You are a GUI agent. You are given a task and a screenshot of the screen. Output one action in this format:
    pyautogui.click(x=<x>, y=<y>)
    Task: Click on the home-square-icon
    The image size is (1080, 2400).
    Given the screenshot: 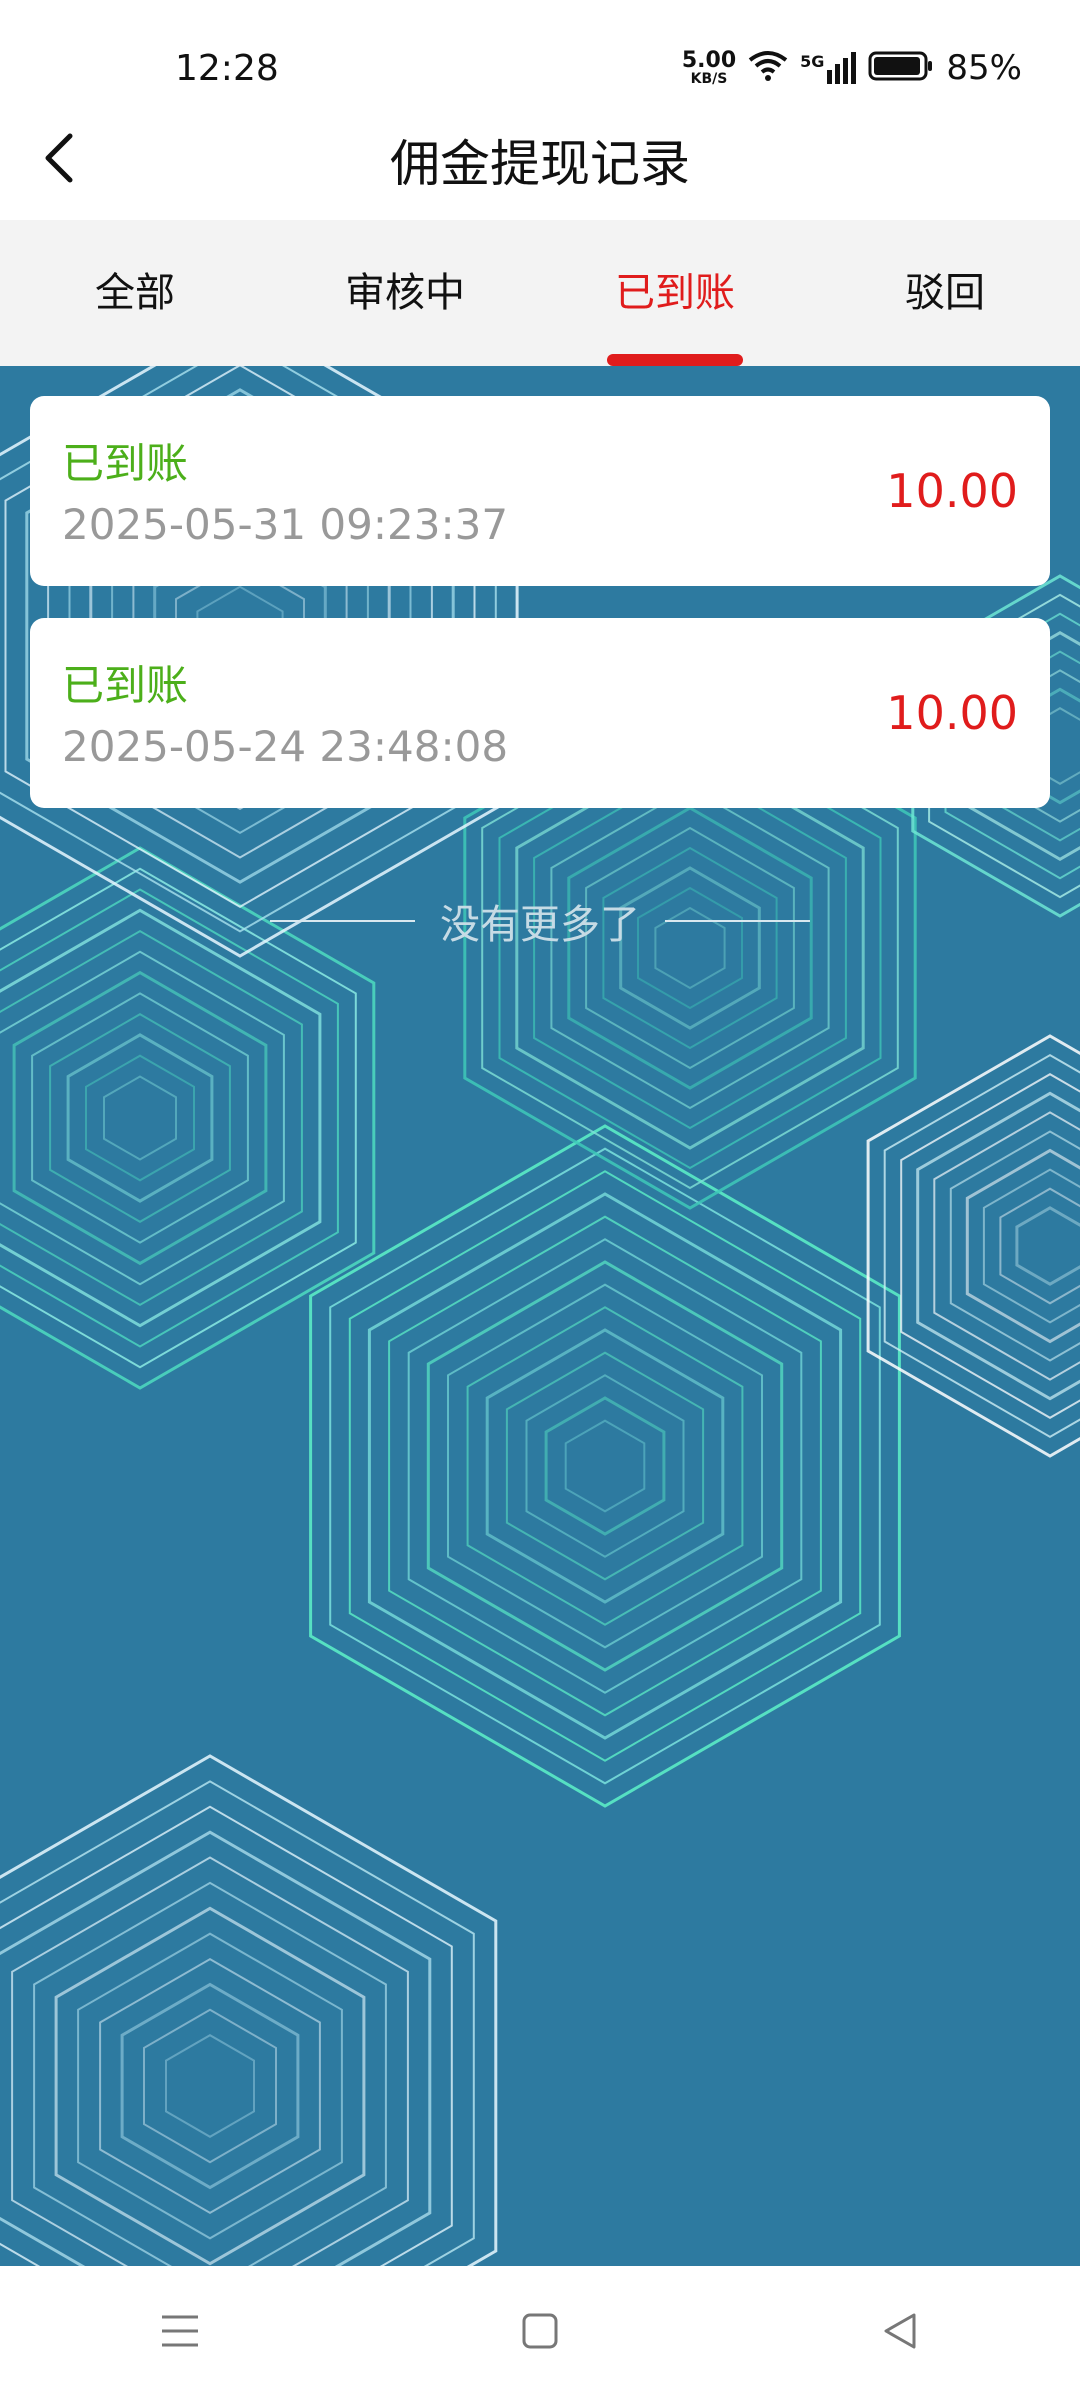 What is the action you would take?
    pyautogui.click(x=540, y=2333)
    